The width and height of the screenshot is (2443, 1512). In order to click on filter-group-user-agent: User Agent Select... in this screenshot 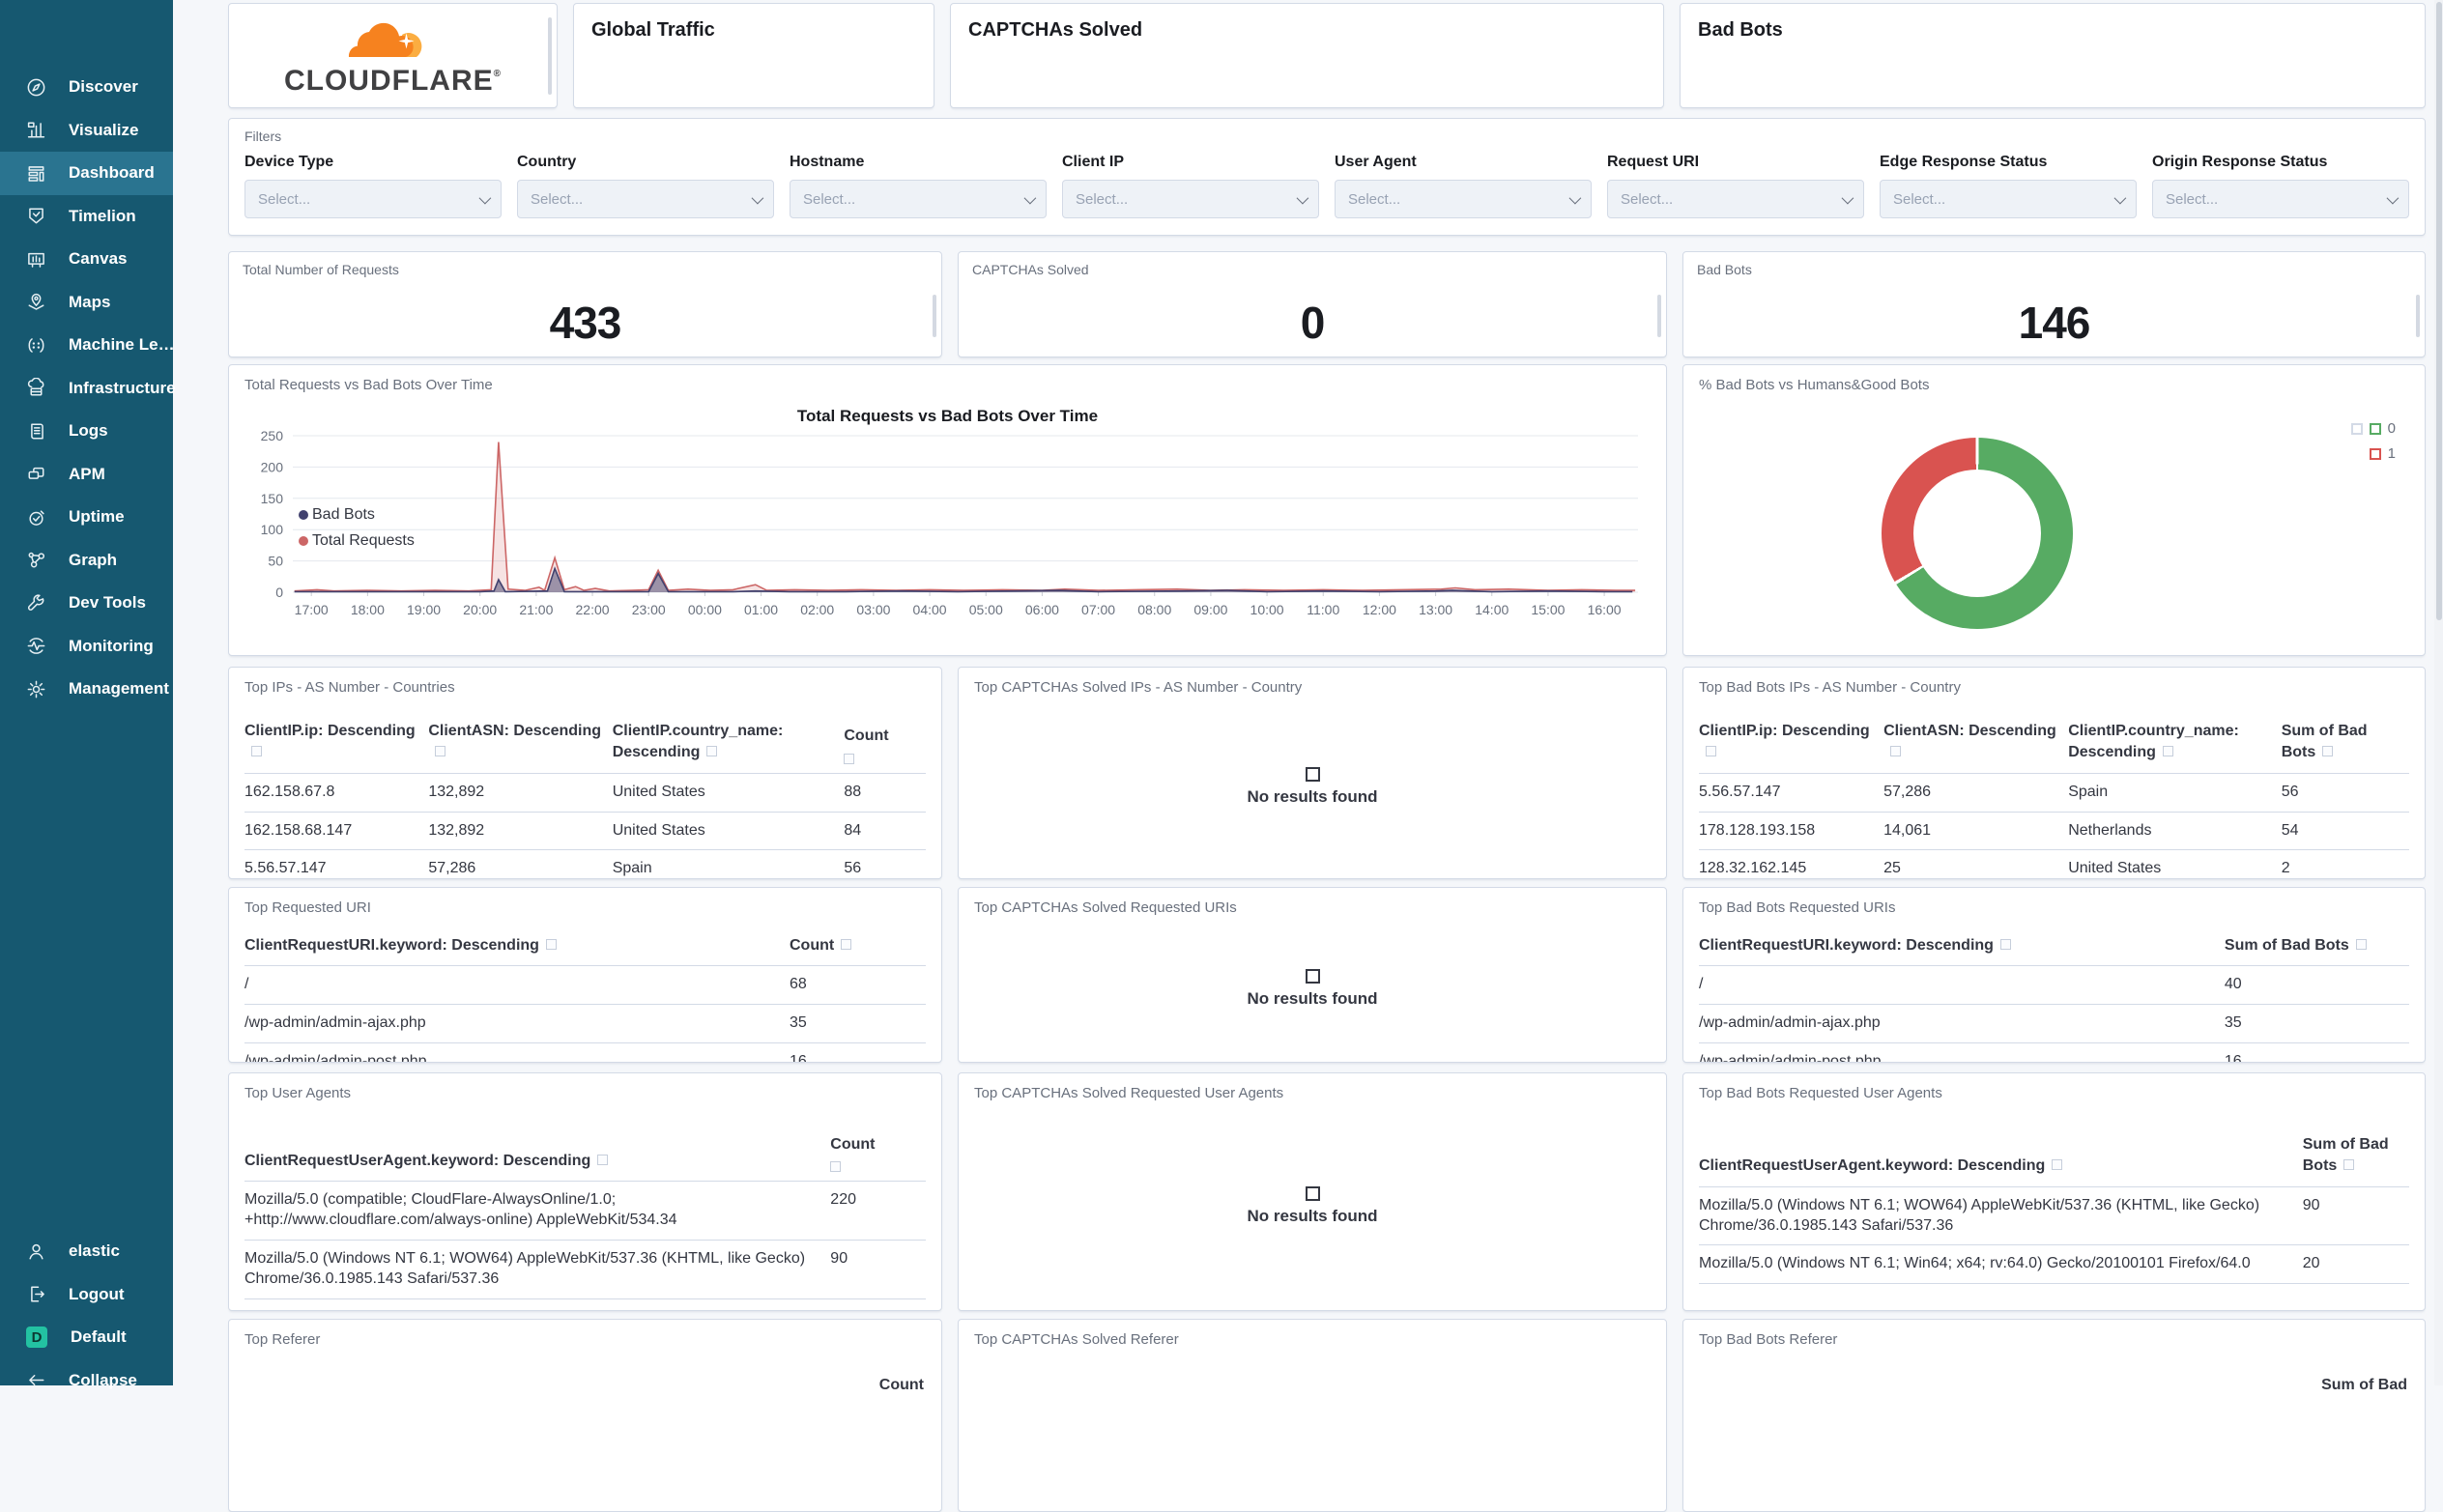, I will do `click(1463, 186)`.